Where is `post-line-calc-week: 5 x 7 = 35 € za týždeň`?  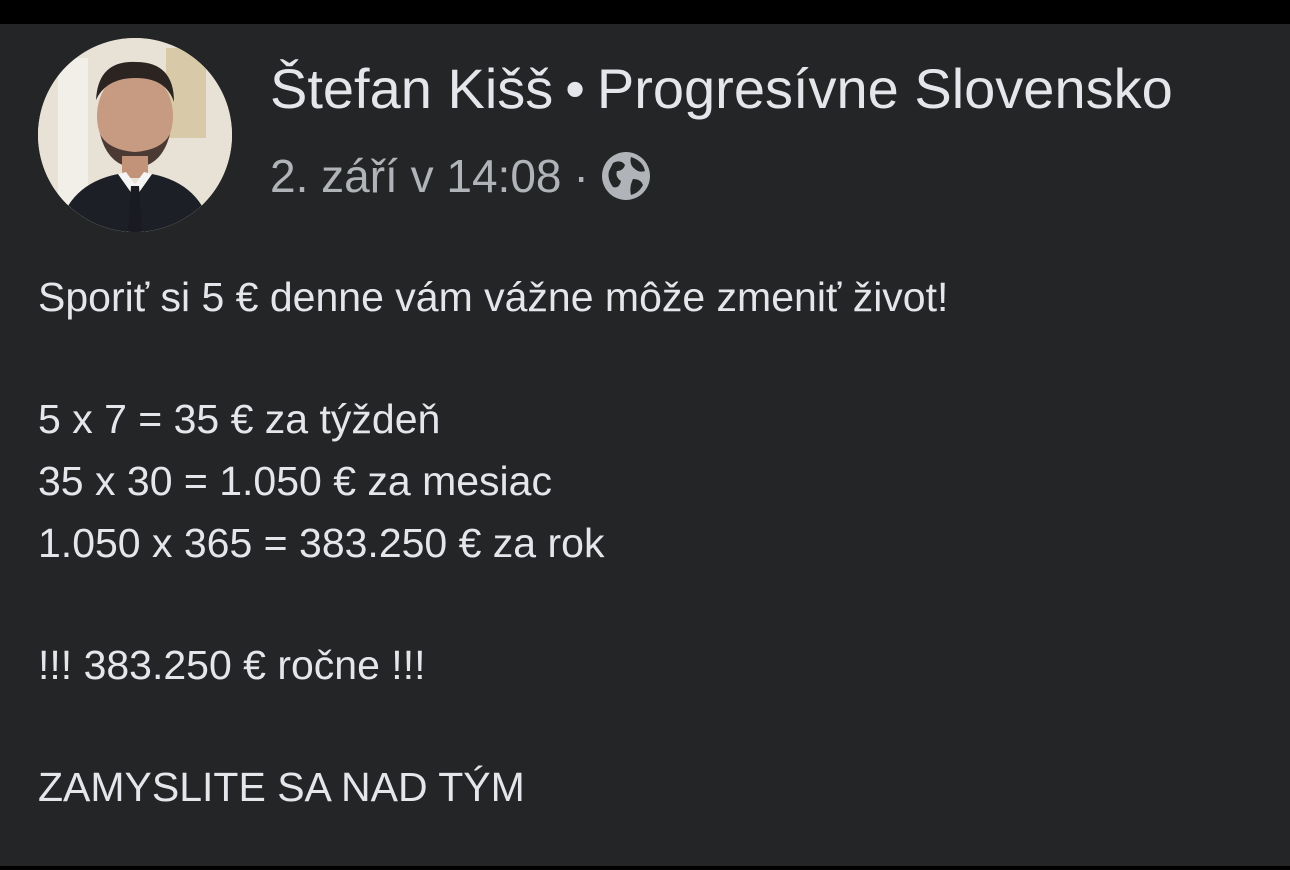 post-line-calc-week: 5 x 7 = 35 € za týždeň is located at coordinates (239, 419).